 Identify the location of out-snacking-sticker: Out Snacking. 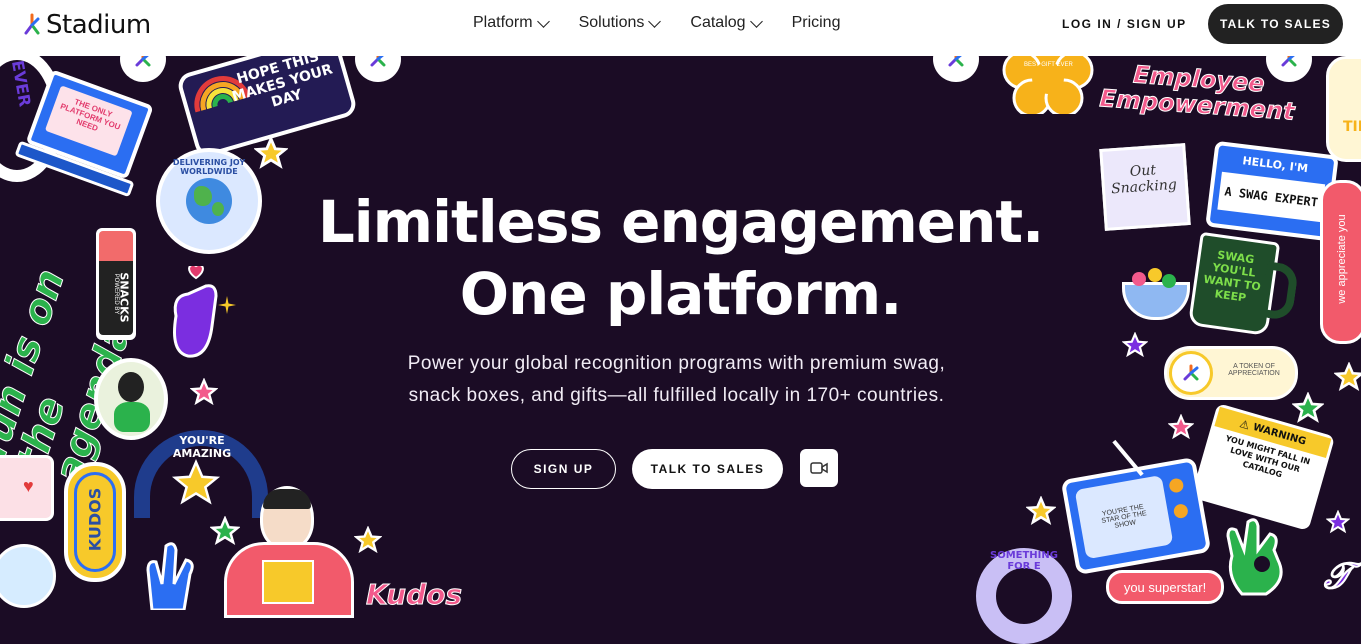
(1145, 187).